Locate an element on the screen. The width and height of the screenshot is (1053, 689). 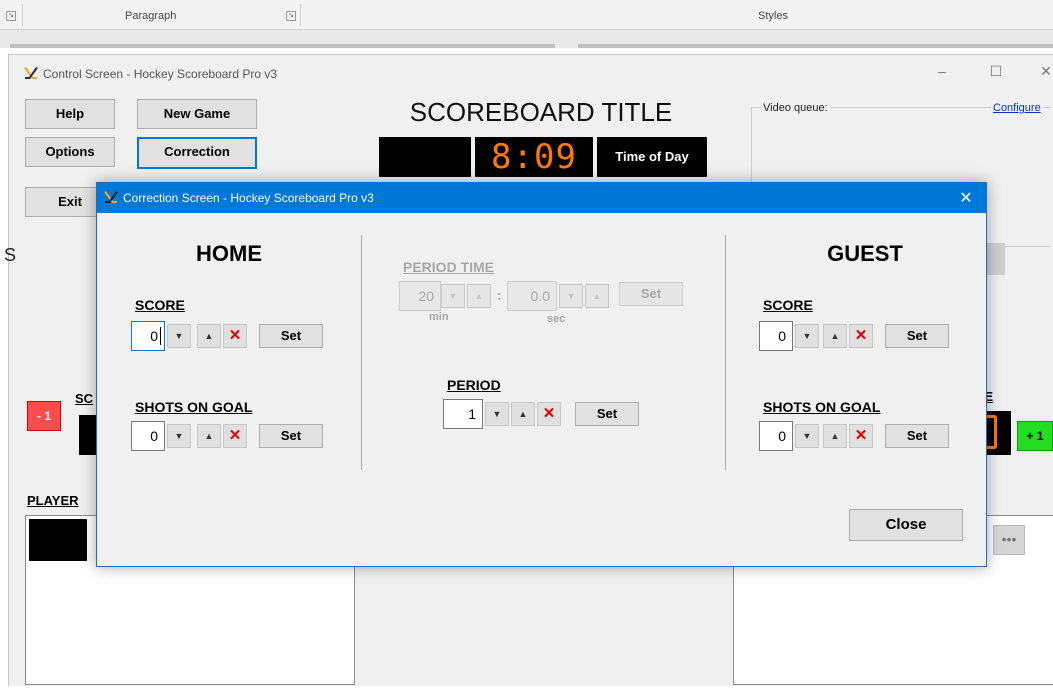
guest-heading: GUEST is located at coordinates (865, 253).